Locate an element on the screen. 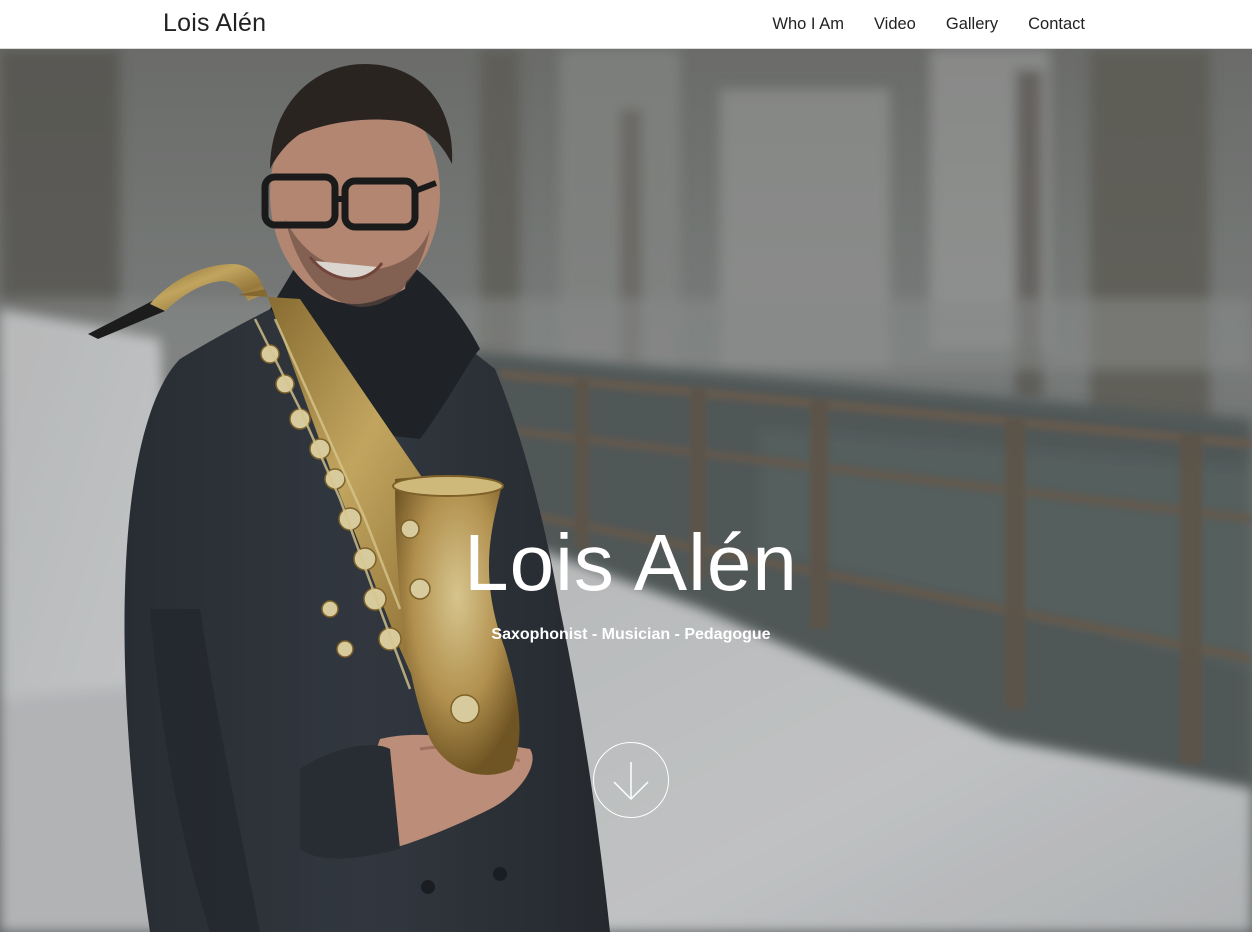  nav-links: Who I Am Video Gallery Contact is located at coordinates (928, 24).